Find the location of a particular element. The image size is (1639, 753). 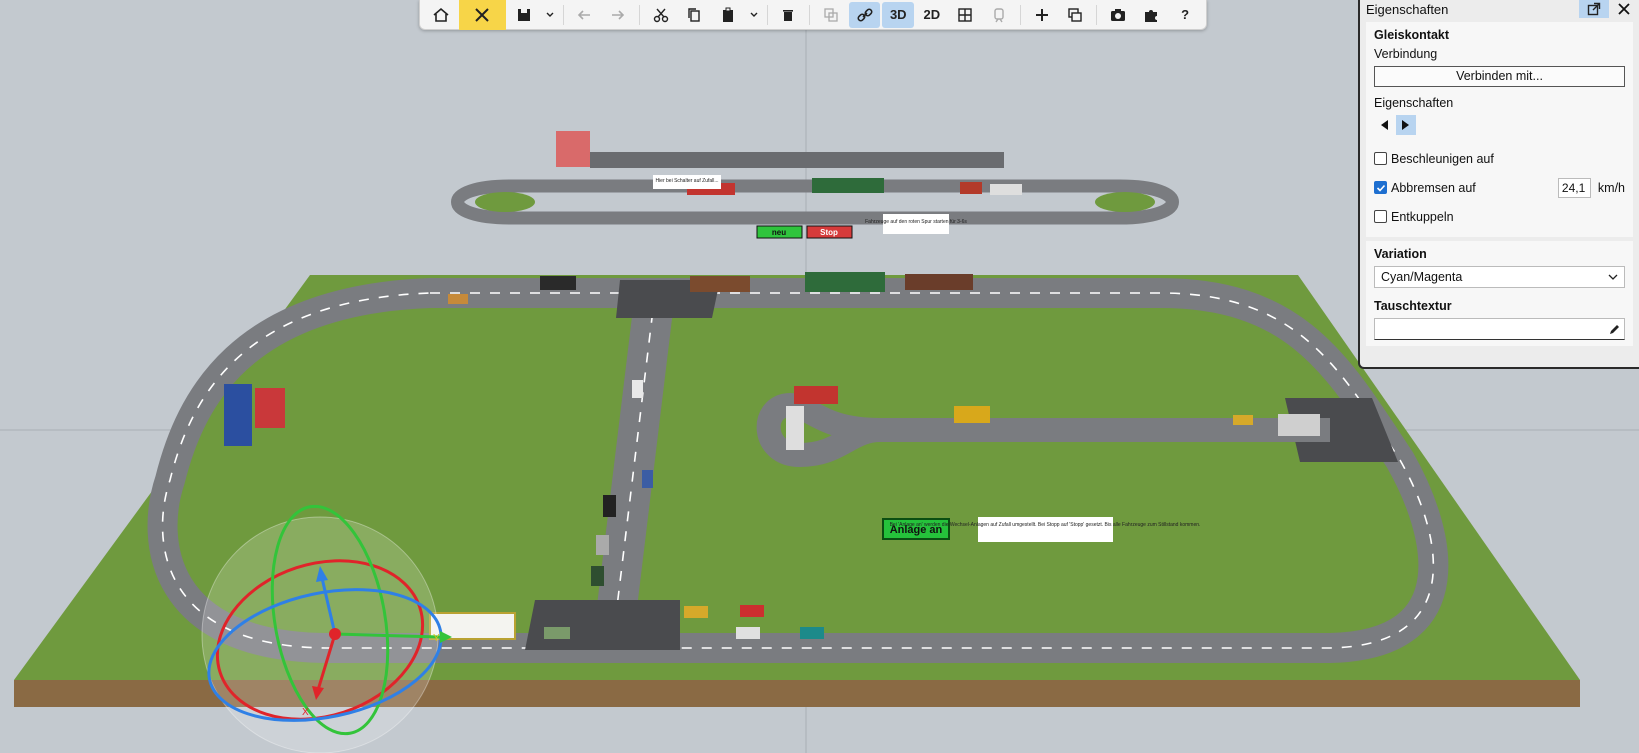

checkmark-icon is located at coordinates (1380, 188).